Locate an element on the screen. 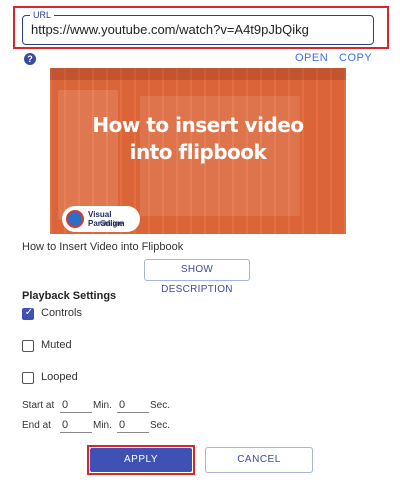 This screenshot has width=400, height=487. thumbnail-title-line2: into flipbook is located at coordinates (198, 152).